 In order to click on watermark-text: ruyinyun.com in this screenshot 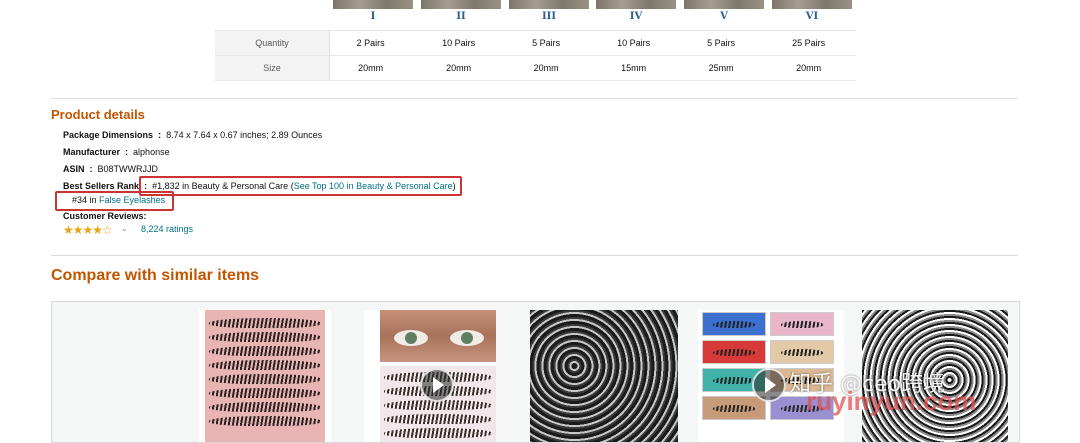, I will do `click(891, 401)`.